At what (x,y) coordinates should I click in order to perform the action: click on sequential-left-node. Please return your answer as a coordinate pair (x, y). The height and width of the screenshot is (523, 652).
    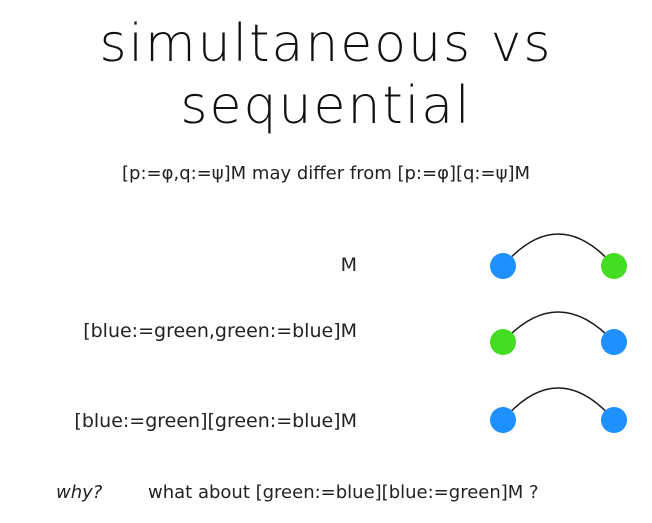
    Looking at the image, I should click on (503, 420).